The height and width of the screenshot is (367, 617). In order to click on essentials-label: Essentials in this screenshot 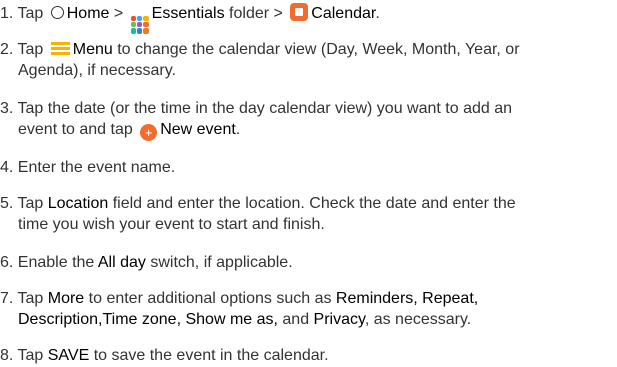, I will do `click(188, 13)`.